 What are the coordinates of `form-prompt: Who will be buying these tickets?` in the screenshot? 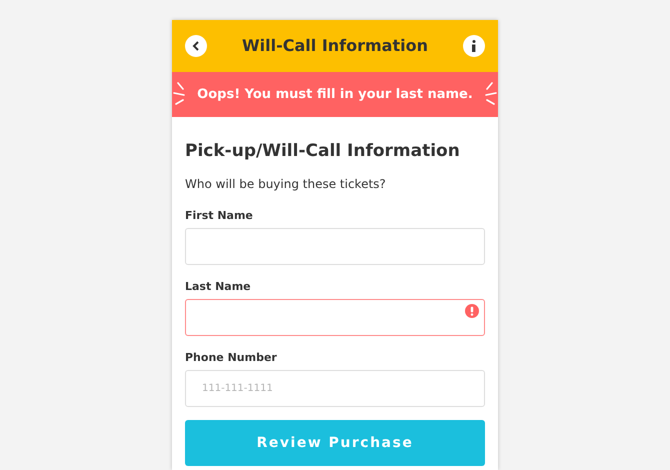 It's located at (286, 184).